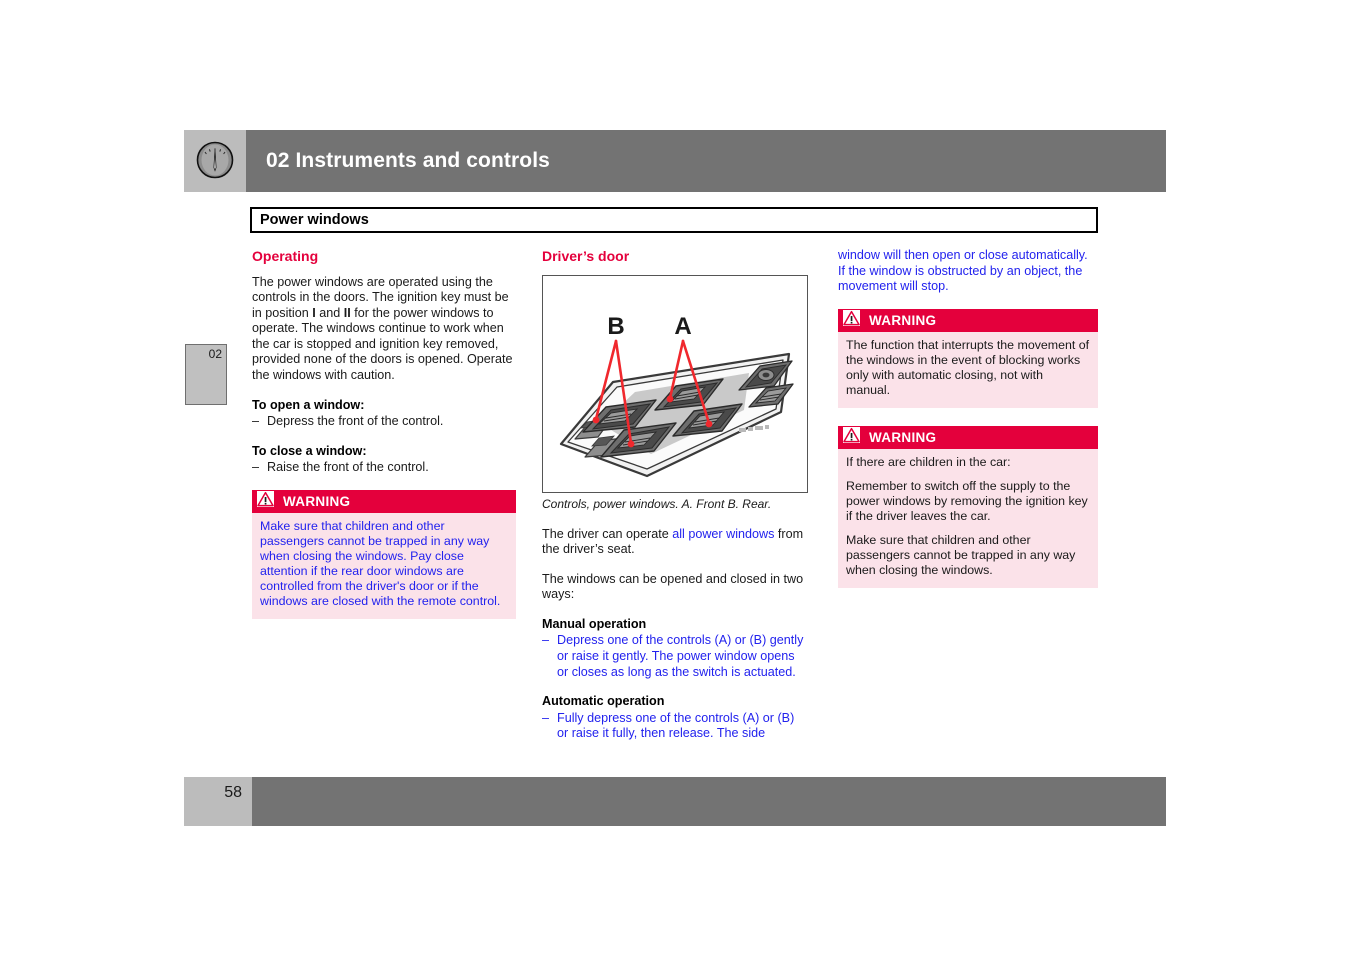 This screenshot has height=954, width=1351. What do you see at coordinates (603, 701) in the screenshot?
I see `automatic-operation-heading: Automatic operation` at bounding box center [603, 701].